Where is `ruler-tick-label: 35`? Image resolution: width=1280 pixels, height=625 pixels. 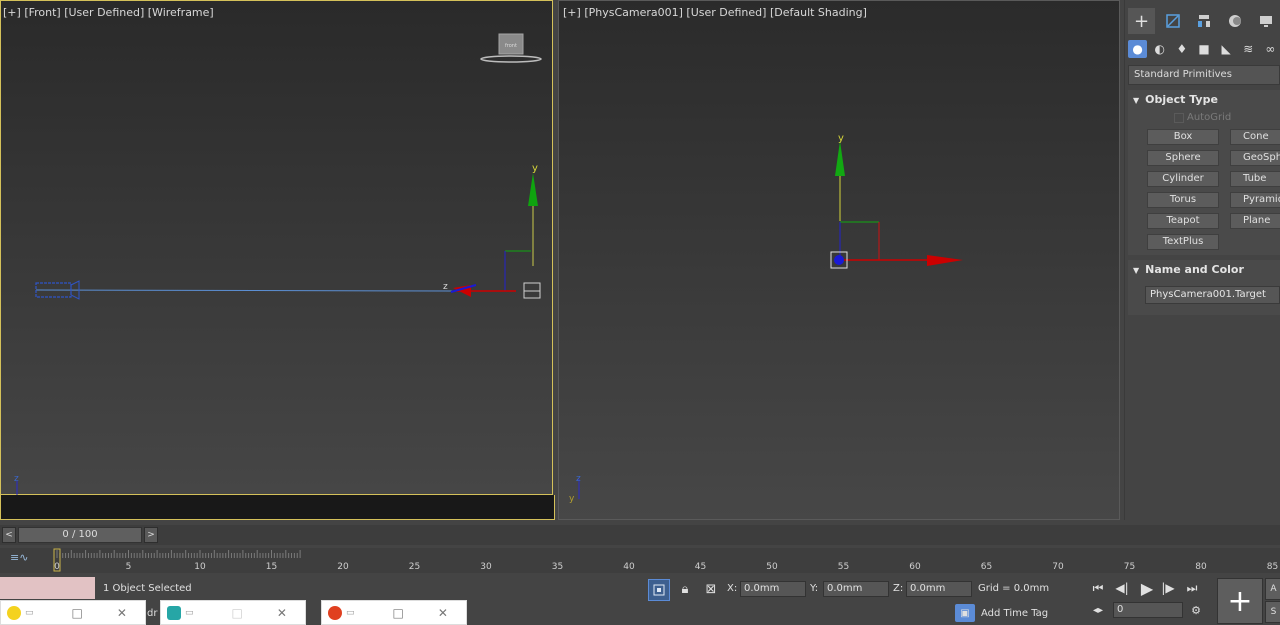 ruler-tick-label: 35 is located at coordinates (557, 567).